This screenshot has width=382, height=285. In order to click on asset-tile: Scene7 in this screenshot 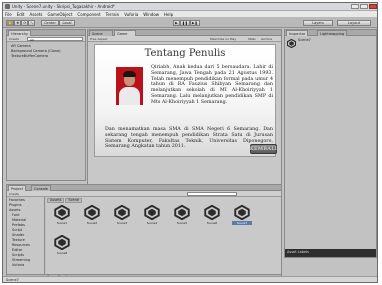, I will do `click(242, 216)`.